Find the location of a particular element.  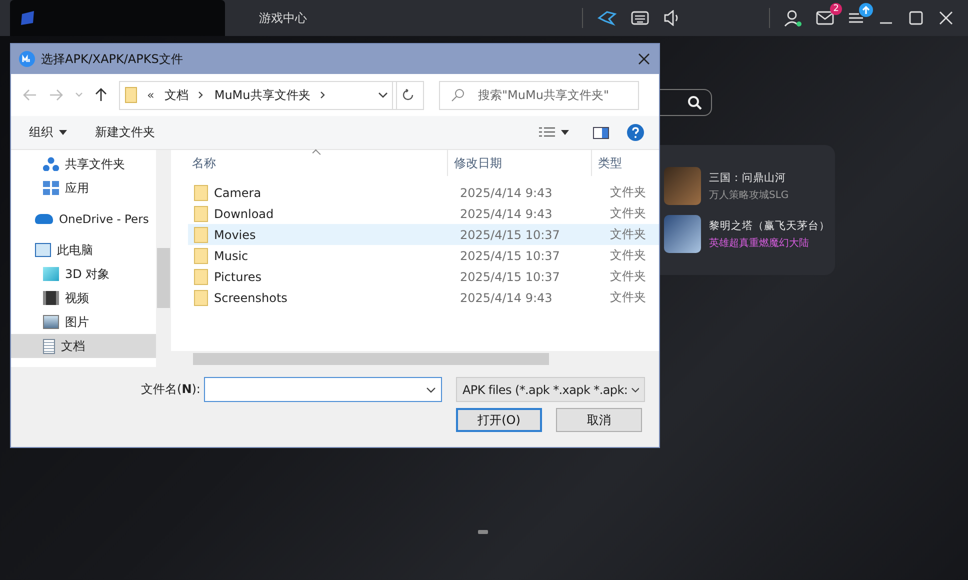

new-folder-button: 新建文件夹 is located at coordinates (125, 132).